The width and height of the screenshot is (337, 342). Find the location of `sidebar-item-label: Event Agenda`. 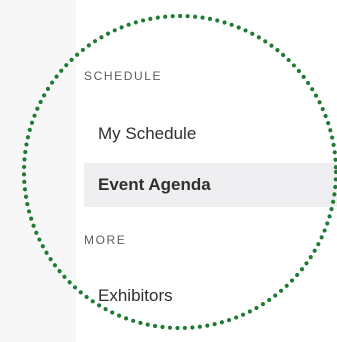

sidebar-item-label: Event Agenda is located at coordinates (154, 184).